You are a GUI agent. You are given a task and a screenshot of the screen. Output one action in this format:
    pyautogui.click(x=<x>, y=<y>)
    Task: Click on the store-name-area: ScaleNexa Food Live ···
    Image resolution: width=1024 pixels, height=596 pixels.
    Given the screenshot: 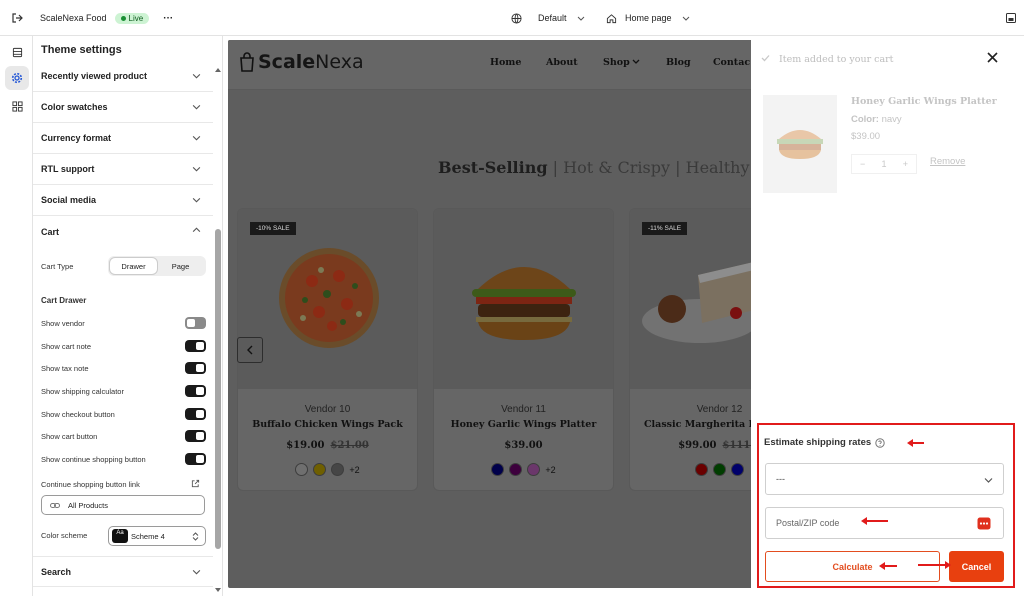 What is the action you would take?
    pyautogui.click(x=106, y=18)
    